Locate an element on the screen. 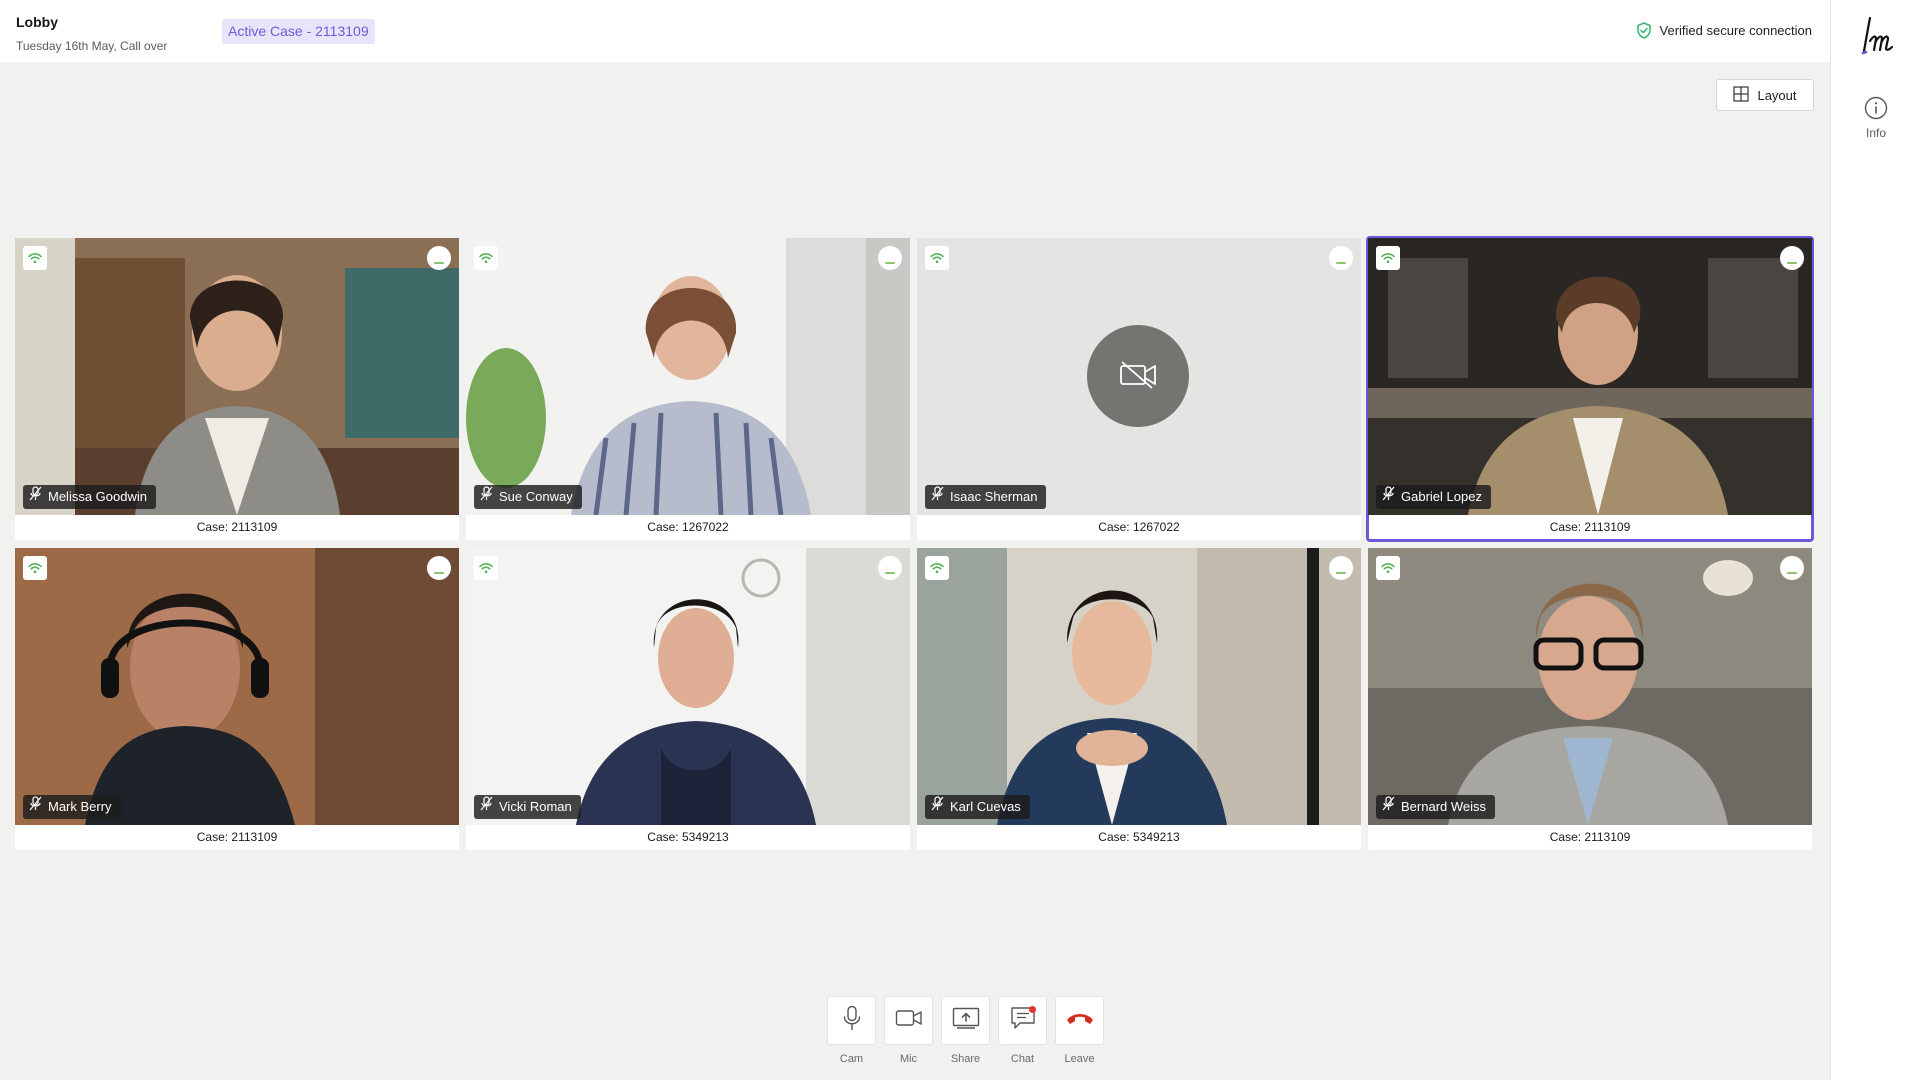  participant-name: Mark Berry is located at coordinates (80, 806).